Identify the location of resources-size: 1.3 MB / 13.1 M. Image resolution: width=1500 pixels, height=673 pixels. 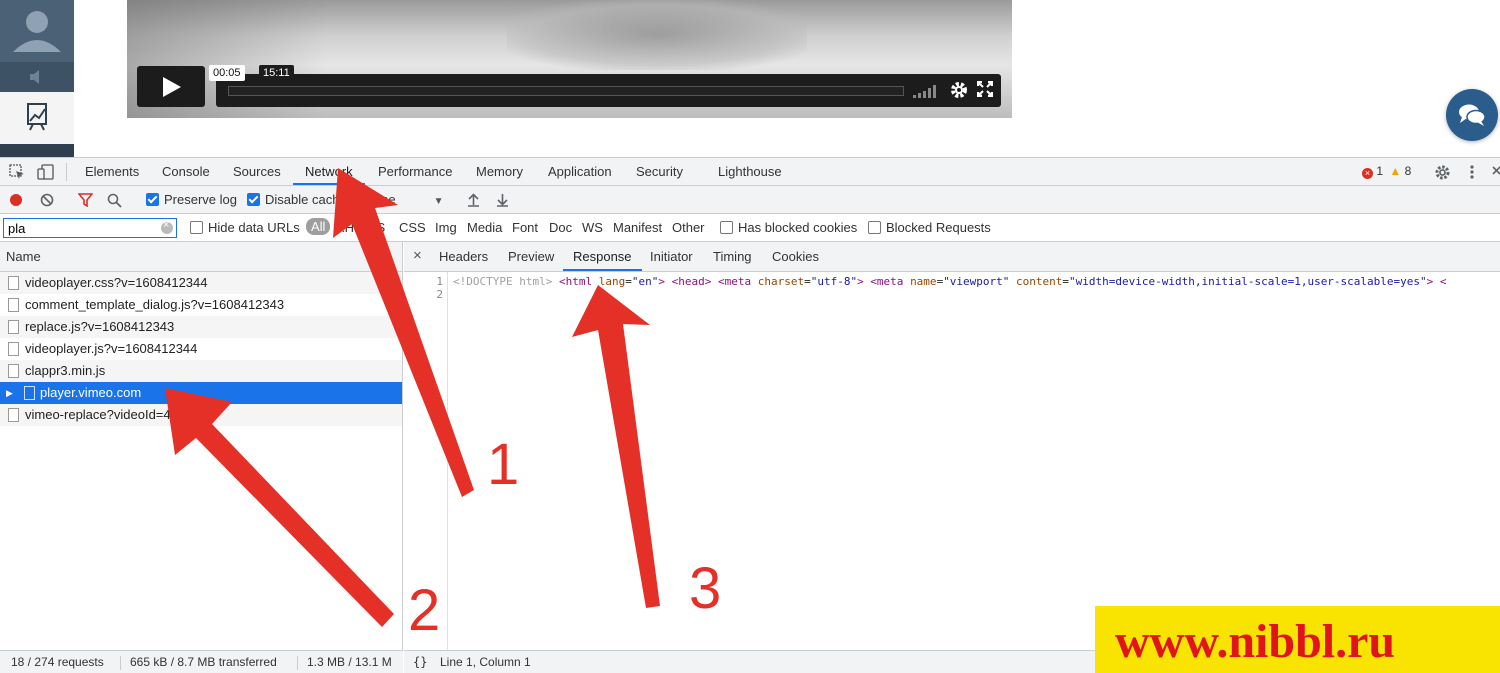
(349, 662).